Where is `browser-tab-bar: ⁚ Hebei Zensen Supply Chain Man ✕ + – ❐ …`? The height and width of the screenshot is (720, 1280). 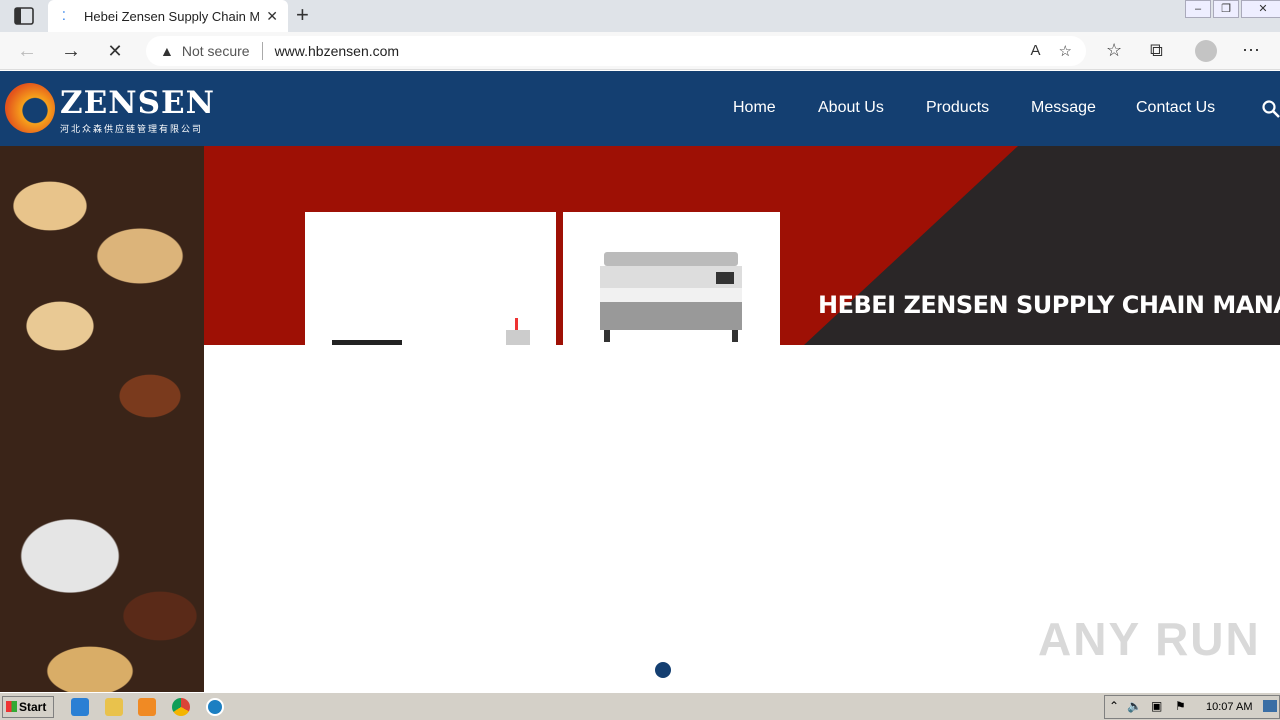 browser-tab-bar: ⁚ Hebei Zensen Supply Chain Man ✕ + – ❐ … is located at coordinates (640, 16).